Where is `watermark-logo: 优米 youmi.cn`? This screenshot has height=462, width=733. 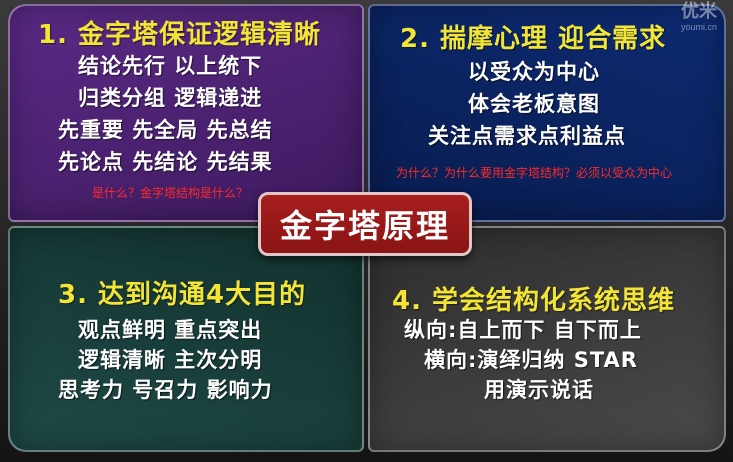
watermark-logo: 优米 youmi.cn is located at coordinates (699, 18).